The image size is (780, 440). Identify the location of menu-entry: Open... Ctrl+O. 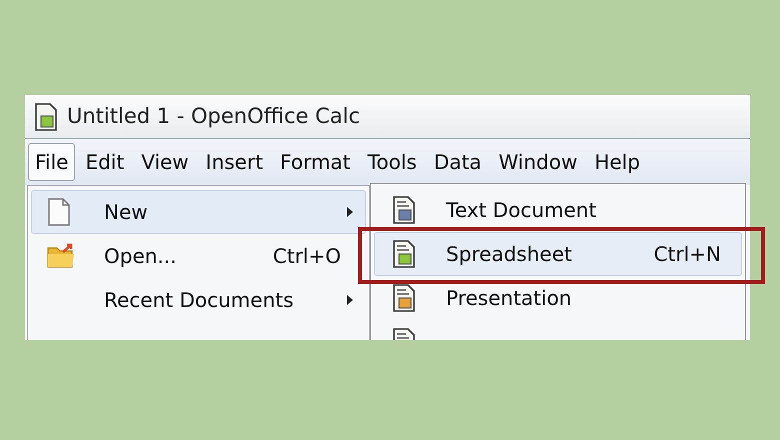
(198, 256).